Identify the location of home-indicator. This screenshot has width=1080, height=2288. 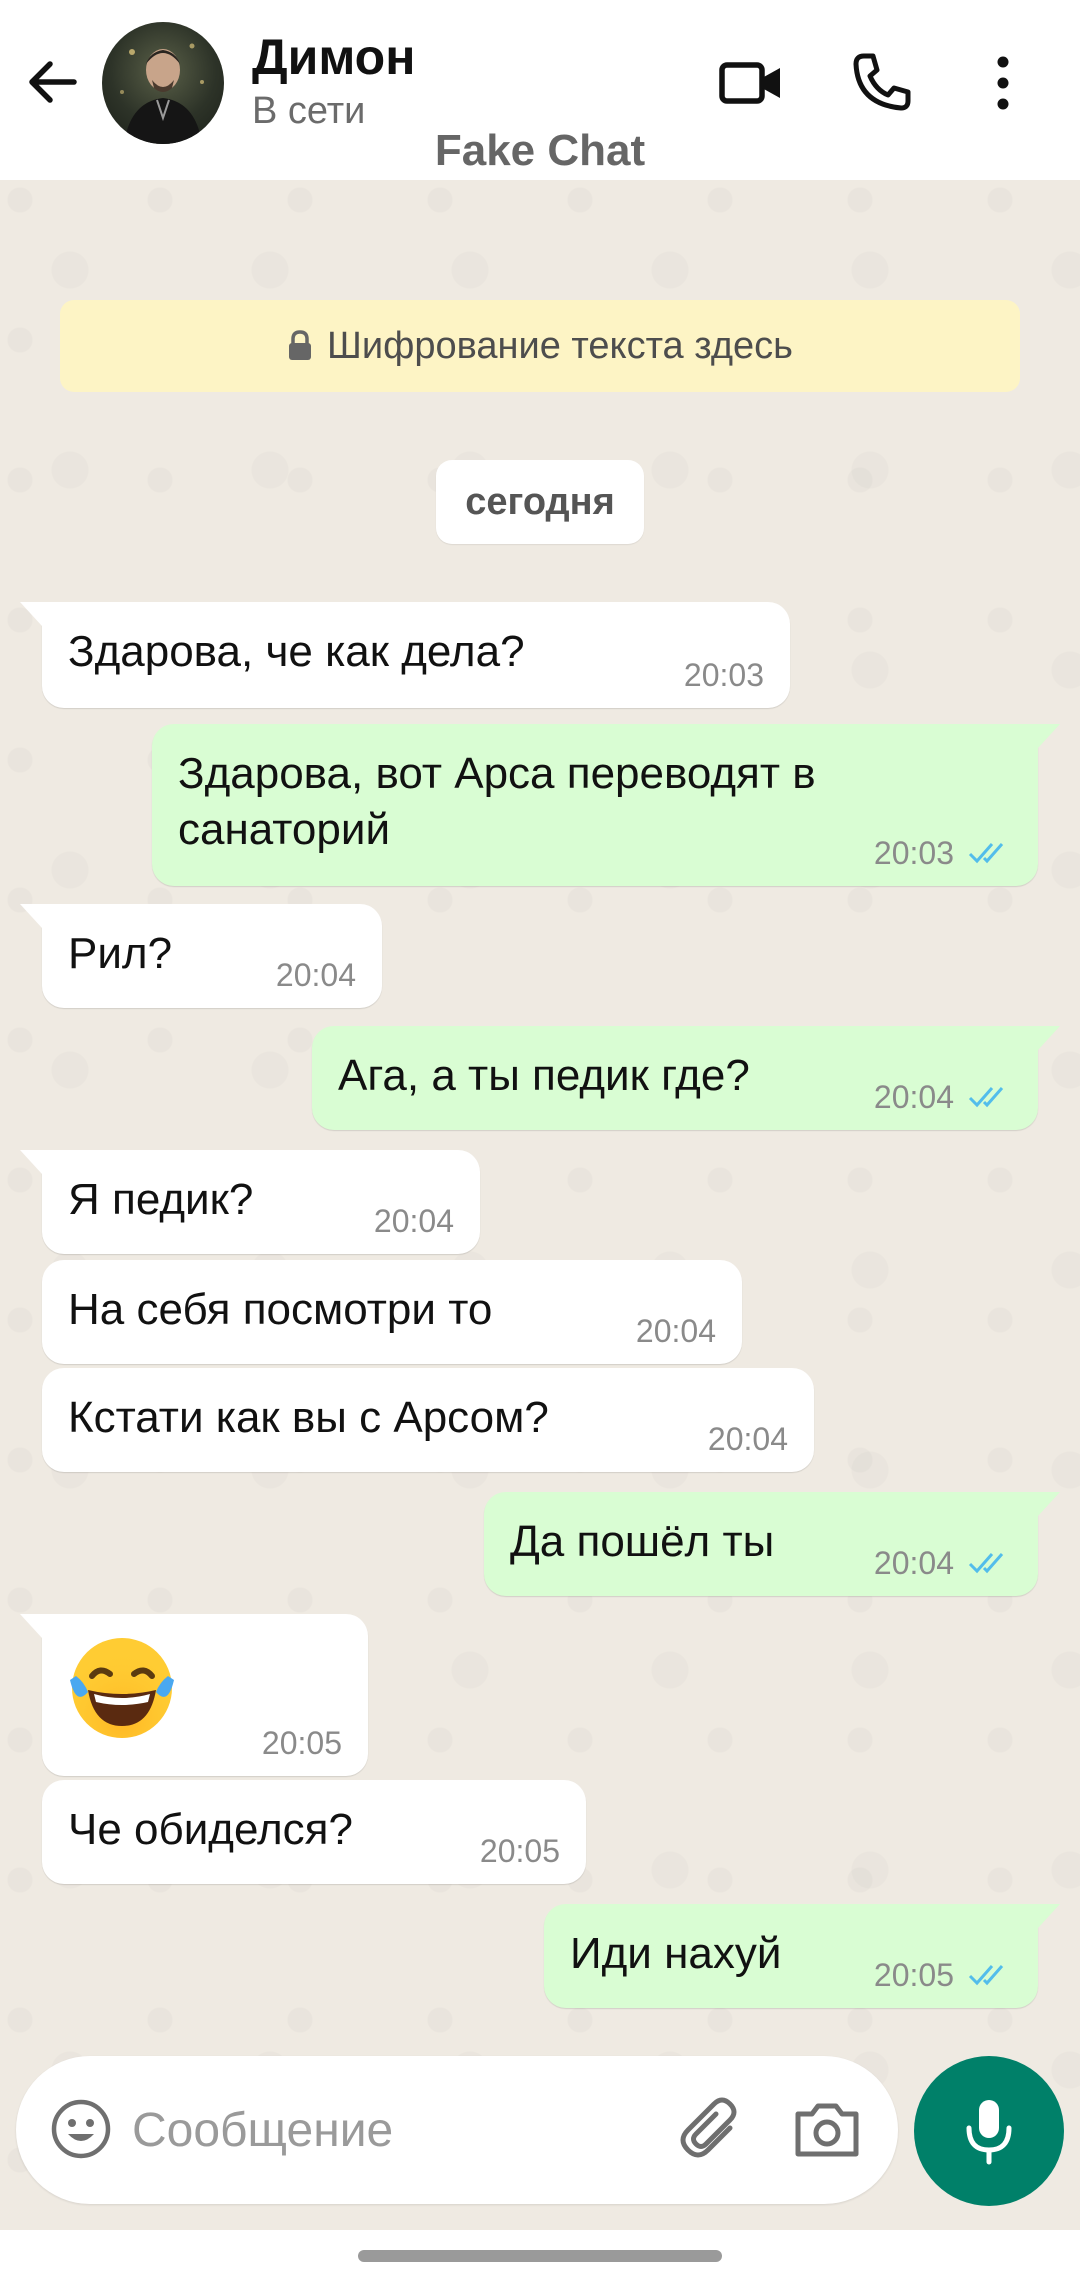
(540, 2256).